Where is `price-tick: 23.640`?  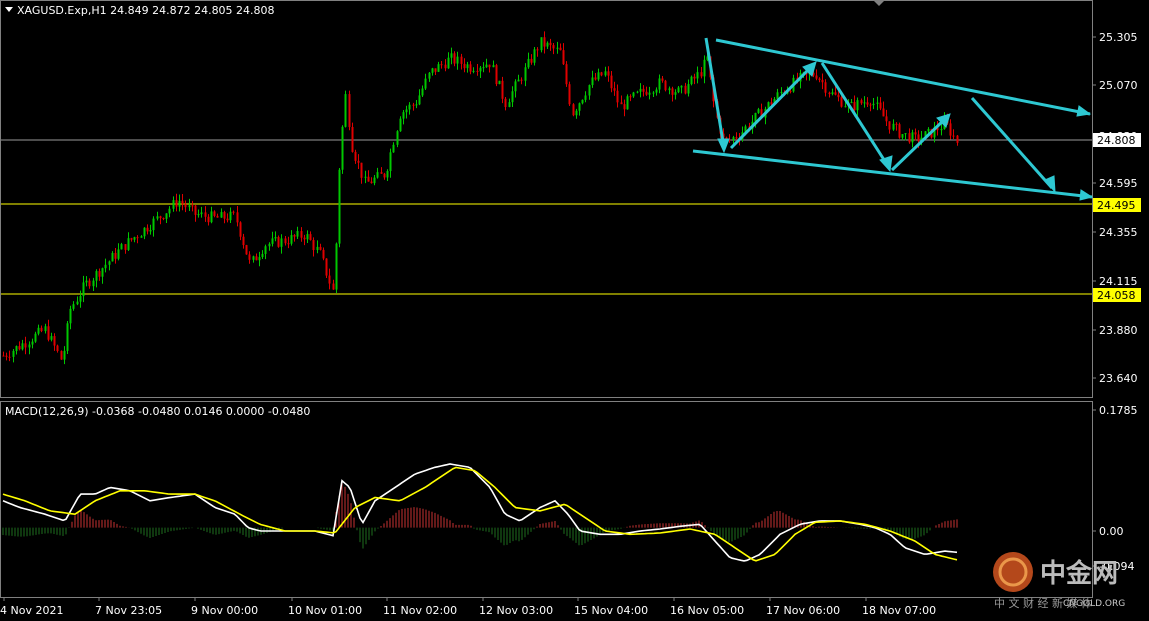
price-tick: 23.640 is located at coordinates (1115, 378).